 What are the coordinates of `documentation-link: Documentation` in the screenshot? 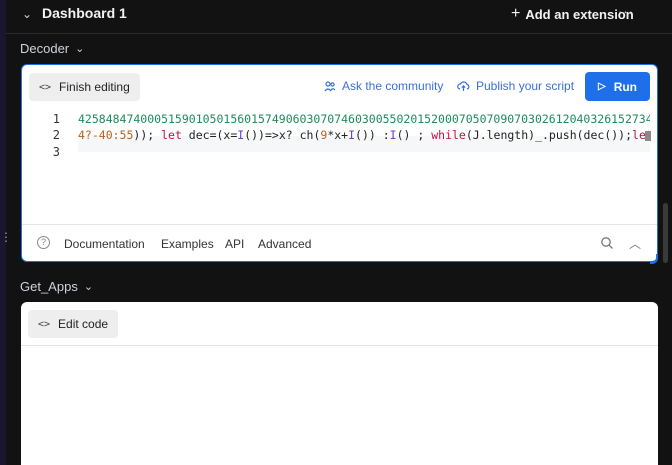 It's located at (104, 244).